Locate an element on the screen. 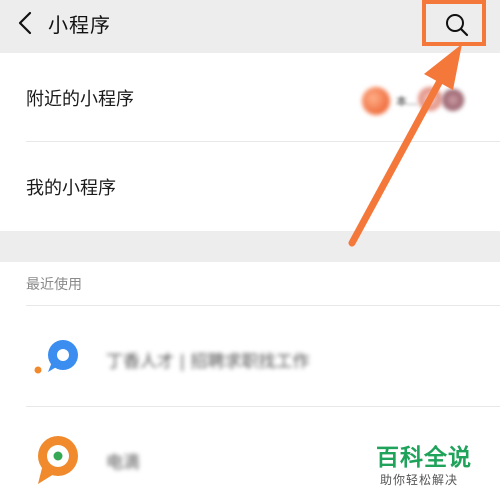 The image size is (500, 500). app-name: 电滴 is located at coordinates (123, 463).